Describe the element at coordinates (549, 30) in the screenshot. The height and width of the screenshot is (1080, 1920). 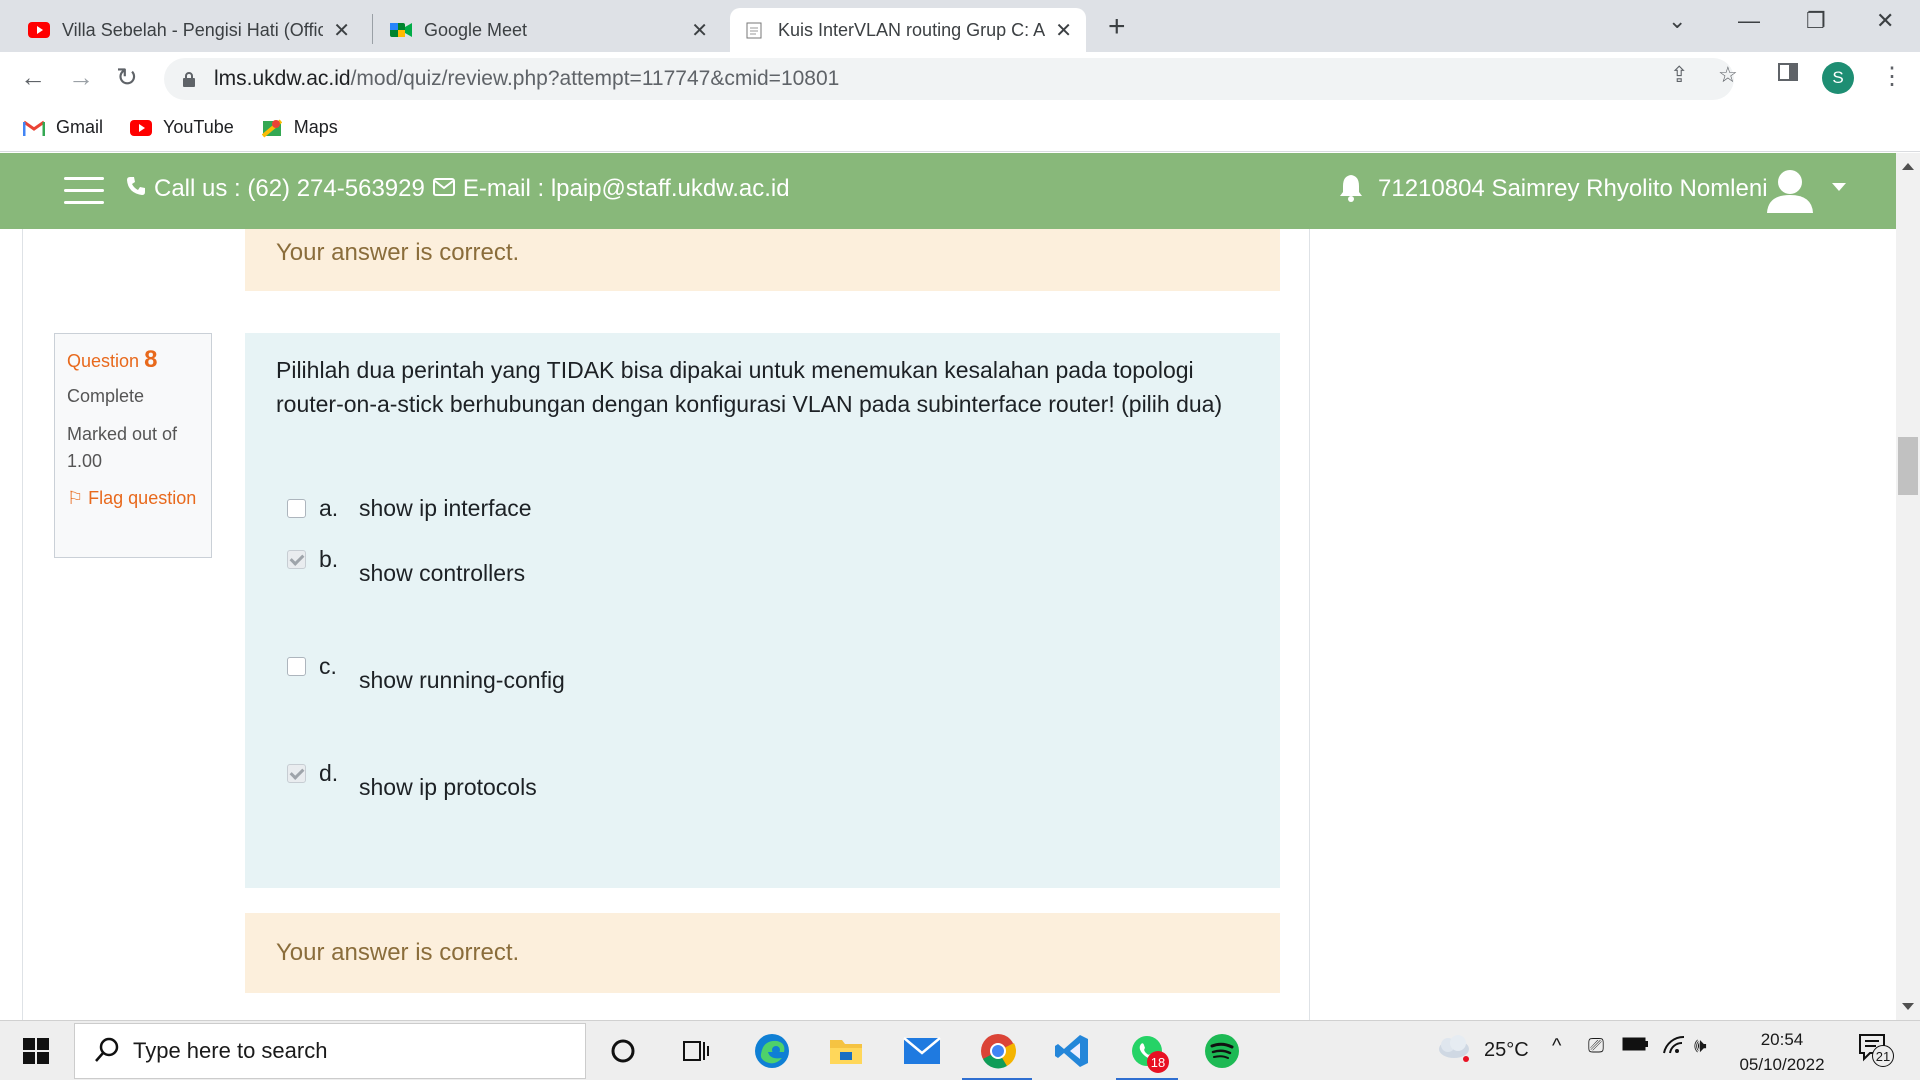
I see `tab-google-meet: Google Meet ✕` at that location.